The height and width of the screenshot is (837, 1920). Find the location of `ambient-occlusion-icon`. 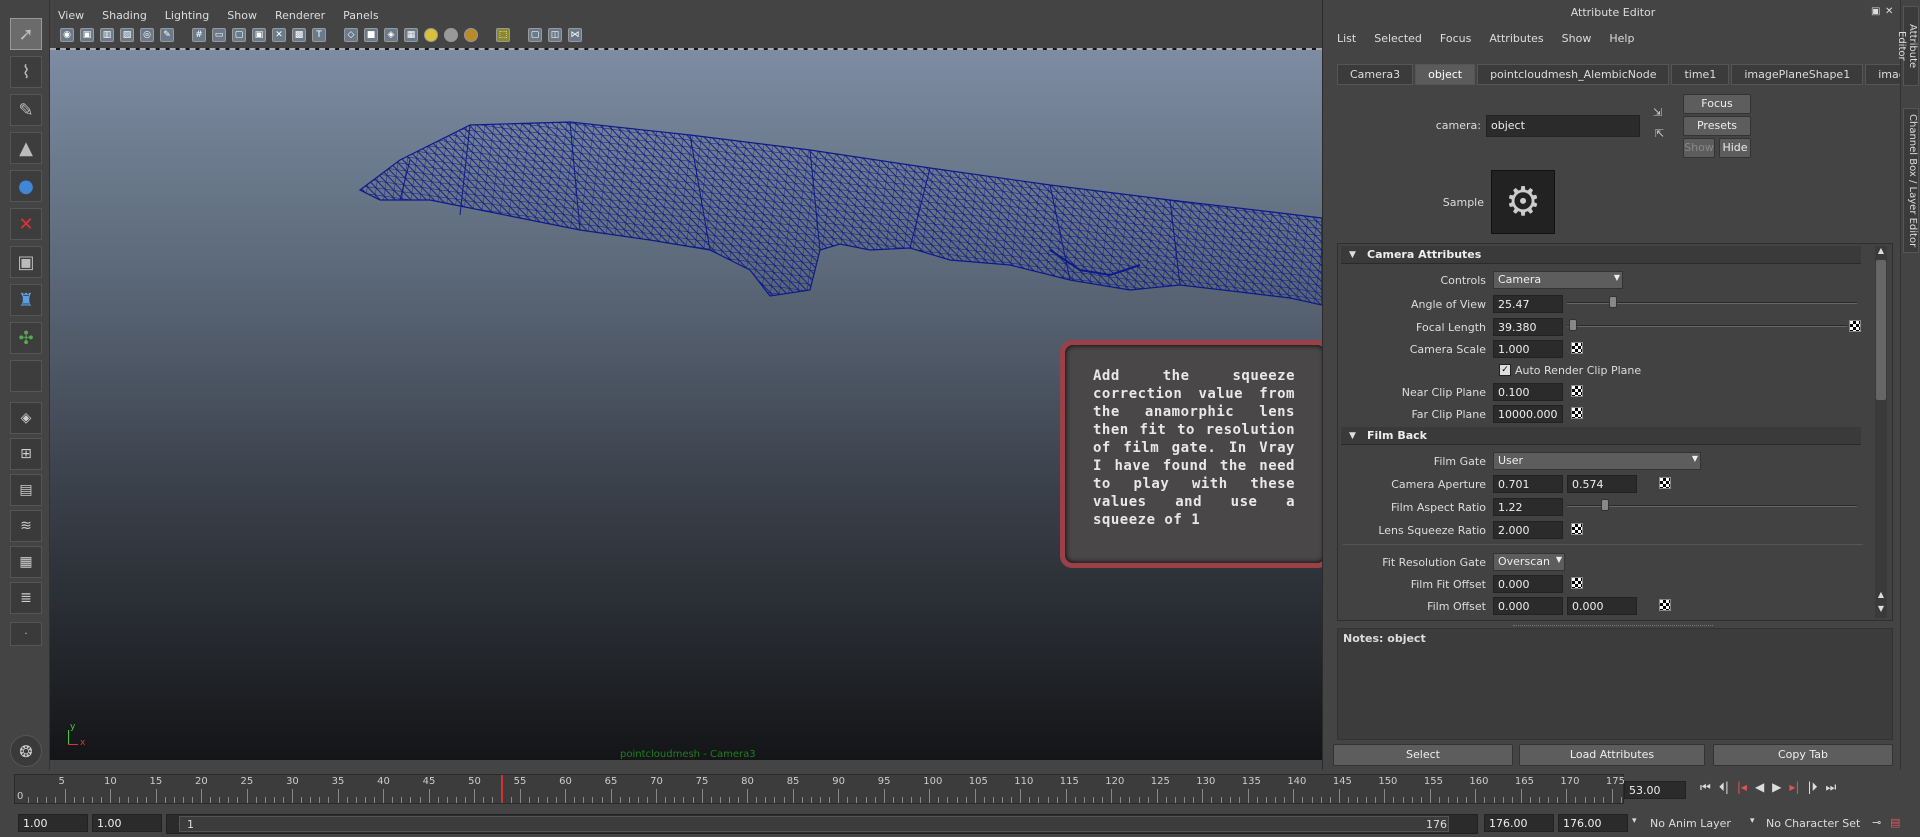

ambient-occlusion-icon is located at coordinates (471, 35).